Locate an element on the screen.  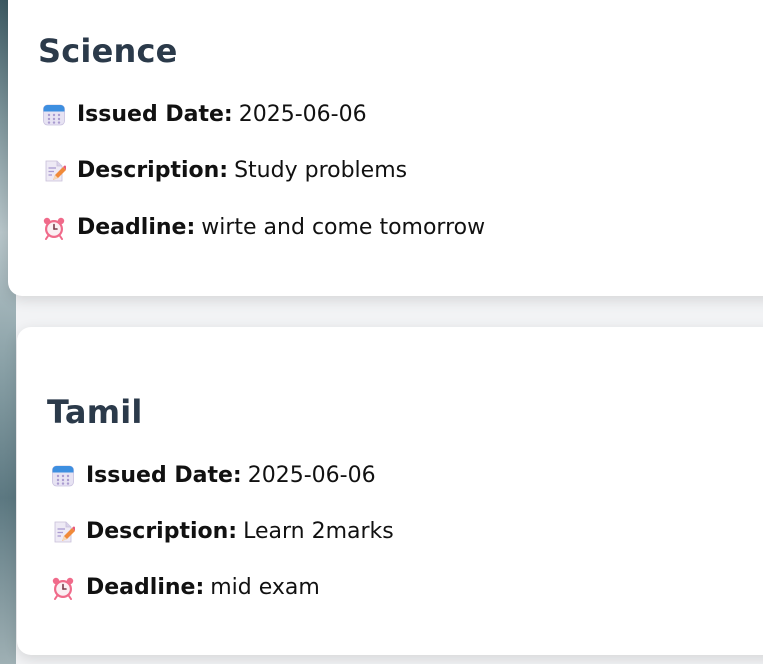
description-value: Study problems is located at coordinates (321, 170).